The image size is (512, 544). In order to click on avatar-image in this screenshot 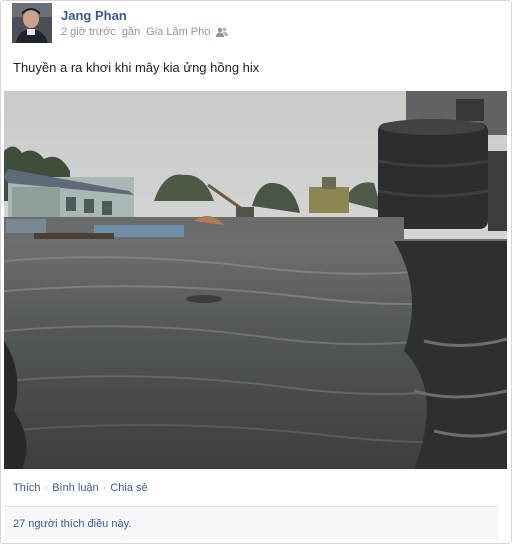, I will do `click(32, 23)`.